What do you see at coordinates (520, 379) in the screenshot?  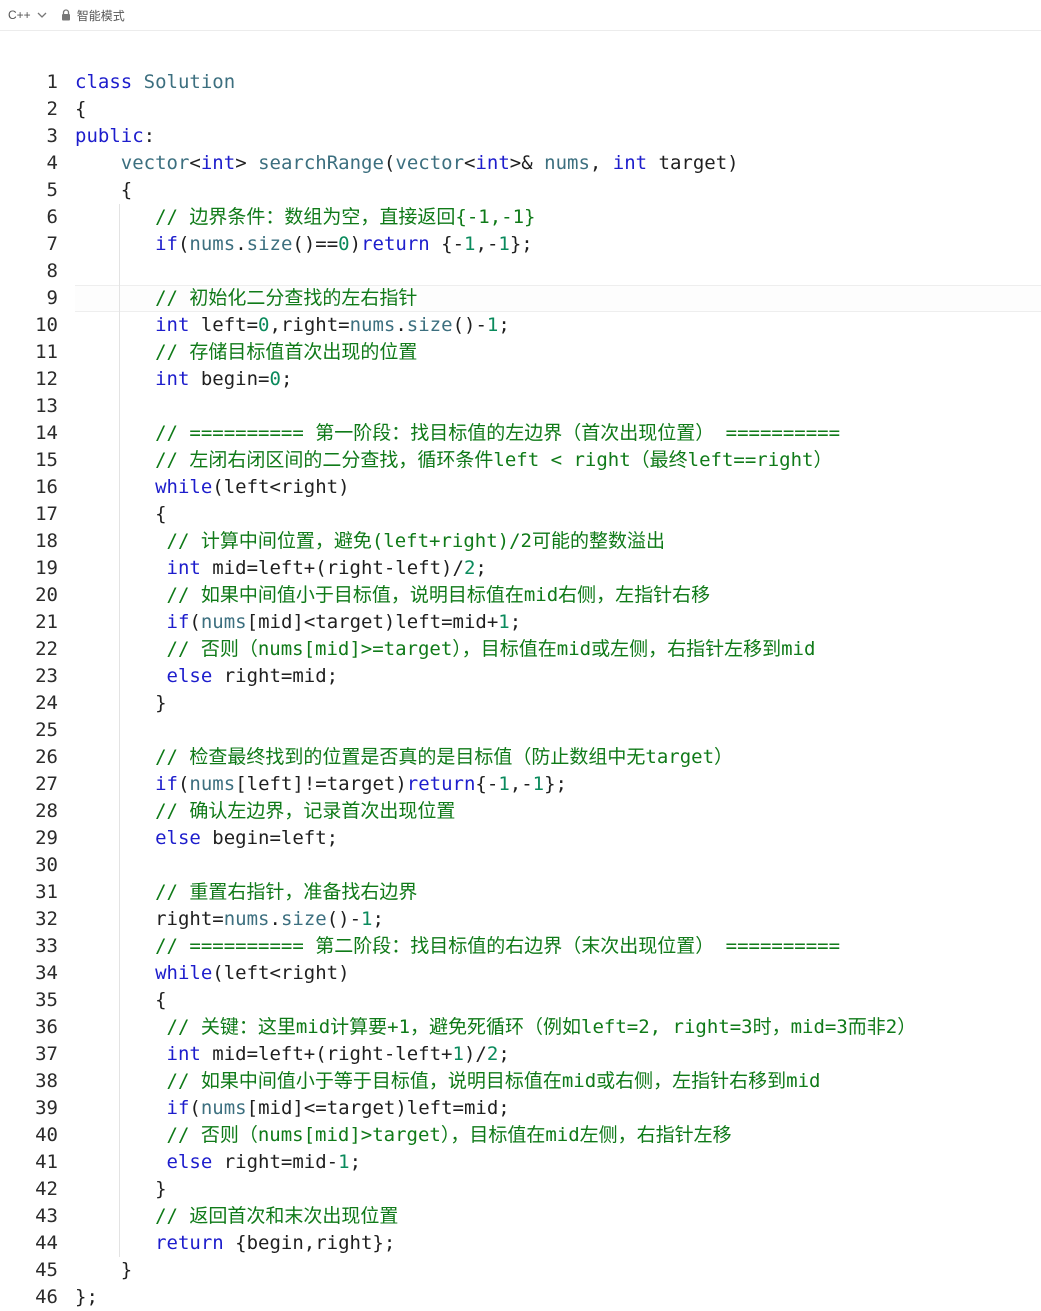 I see `code-line: 12 int begin=0;` at bounding box center [520, 379].